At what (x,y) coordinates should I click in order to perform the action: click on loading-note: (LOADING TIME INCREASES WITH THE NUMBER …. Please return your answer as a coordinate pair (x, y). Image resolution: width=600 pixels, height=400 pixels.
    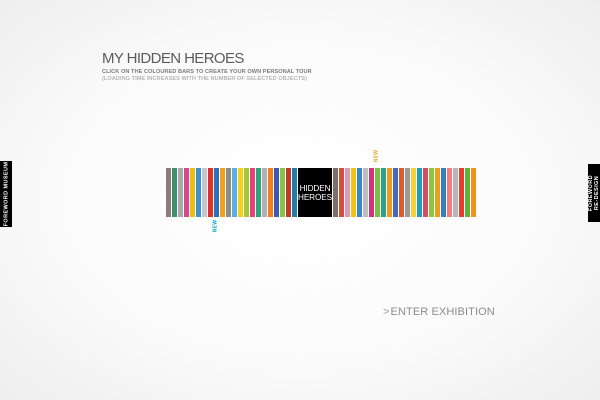
    Looking at the image, I should click on (204, 79).